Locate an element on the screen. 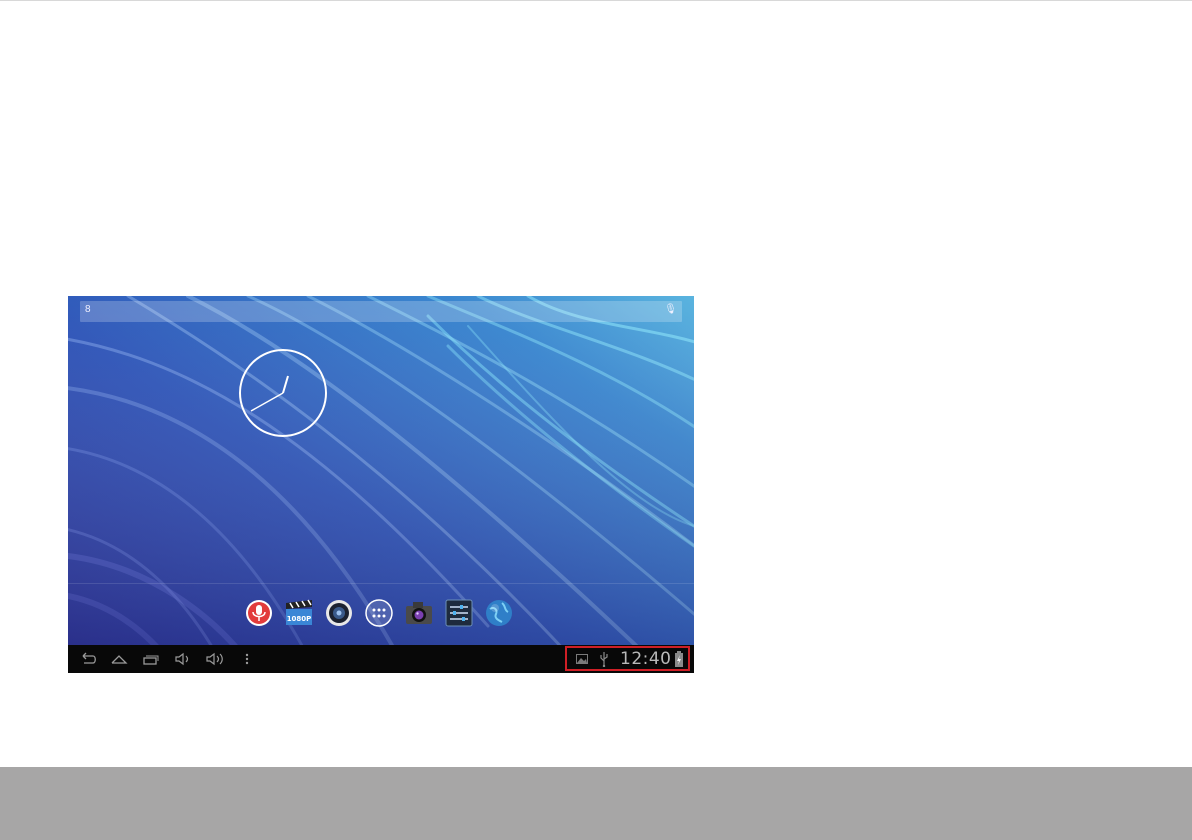 The width and height of the screenshot is (1192, 840). analog-clock-widget is located at coordinates (283, 393).